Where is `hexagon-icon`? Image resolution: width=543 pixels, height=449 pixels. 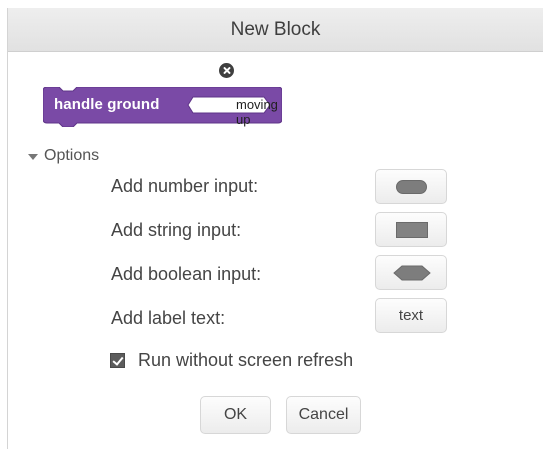 hexagon-icon is located at coordinates (412, 273).